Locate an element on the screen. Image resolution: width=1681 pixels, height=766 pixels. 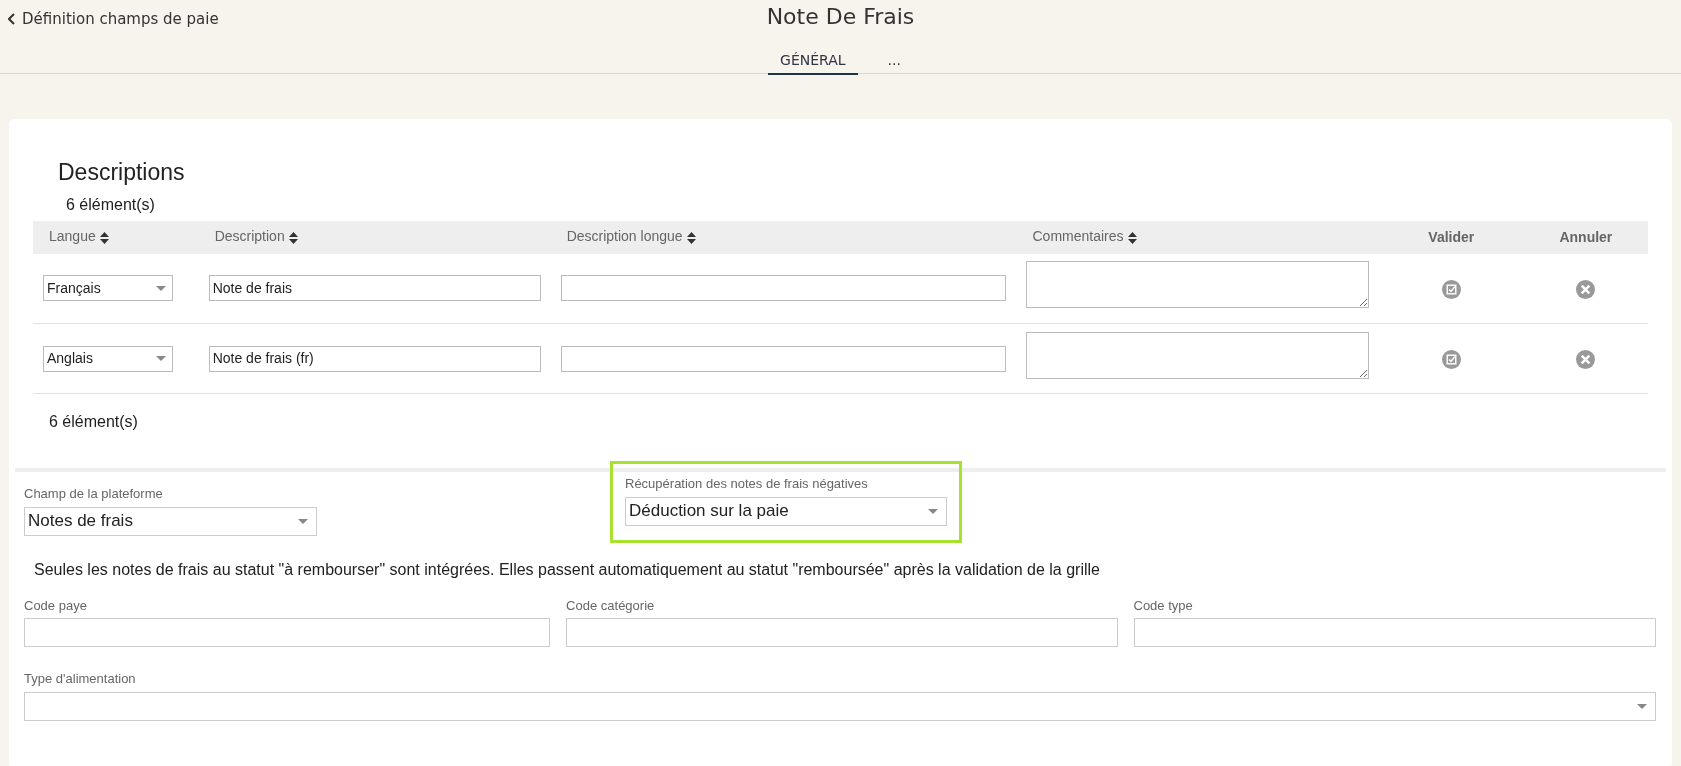
language-select: Anglais is located at coordinates (108, 358).